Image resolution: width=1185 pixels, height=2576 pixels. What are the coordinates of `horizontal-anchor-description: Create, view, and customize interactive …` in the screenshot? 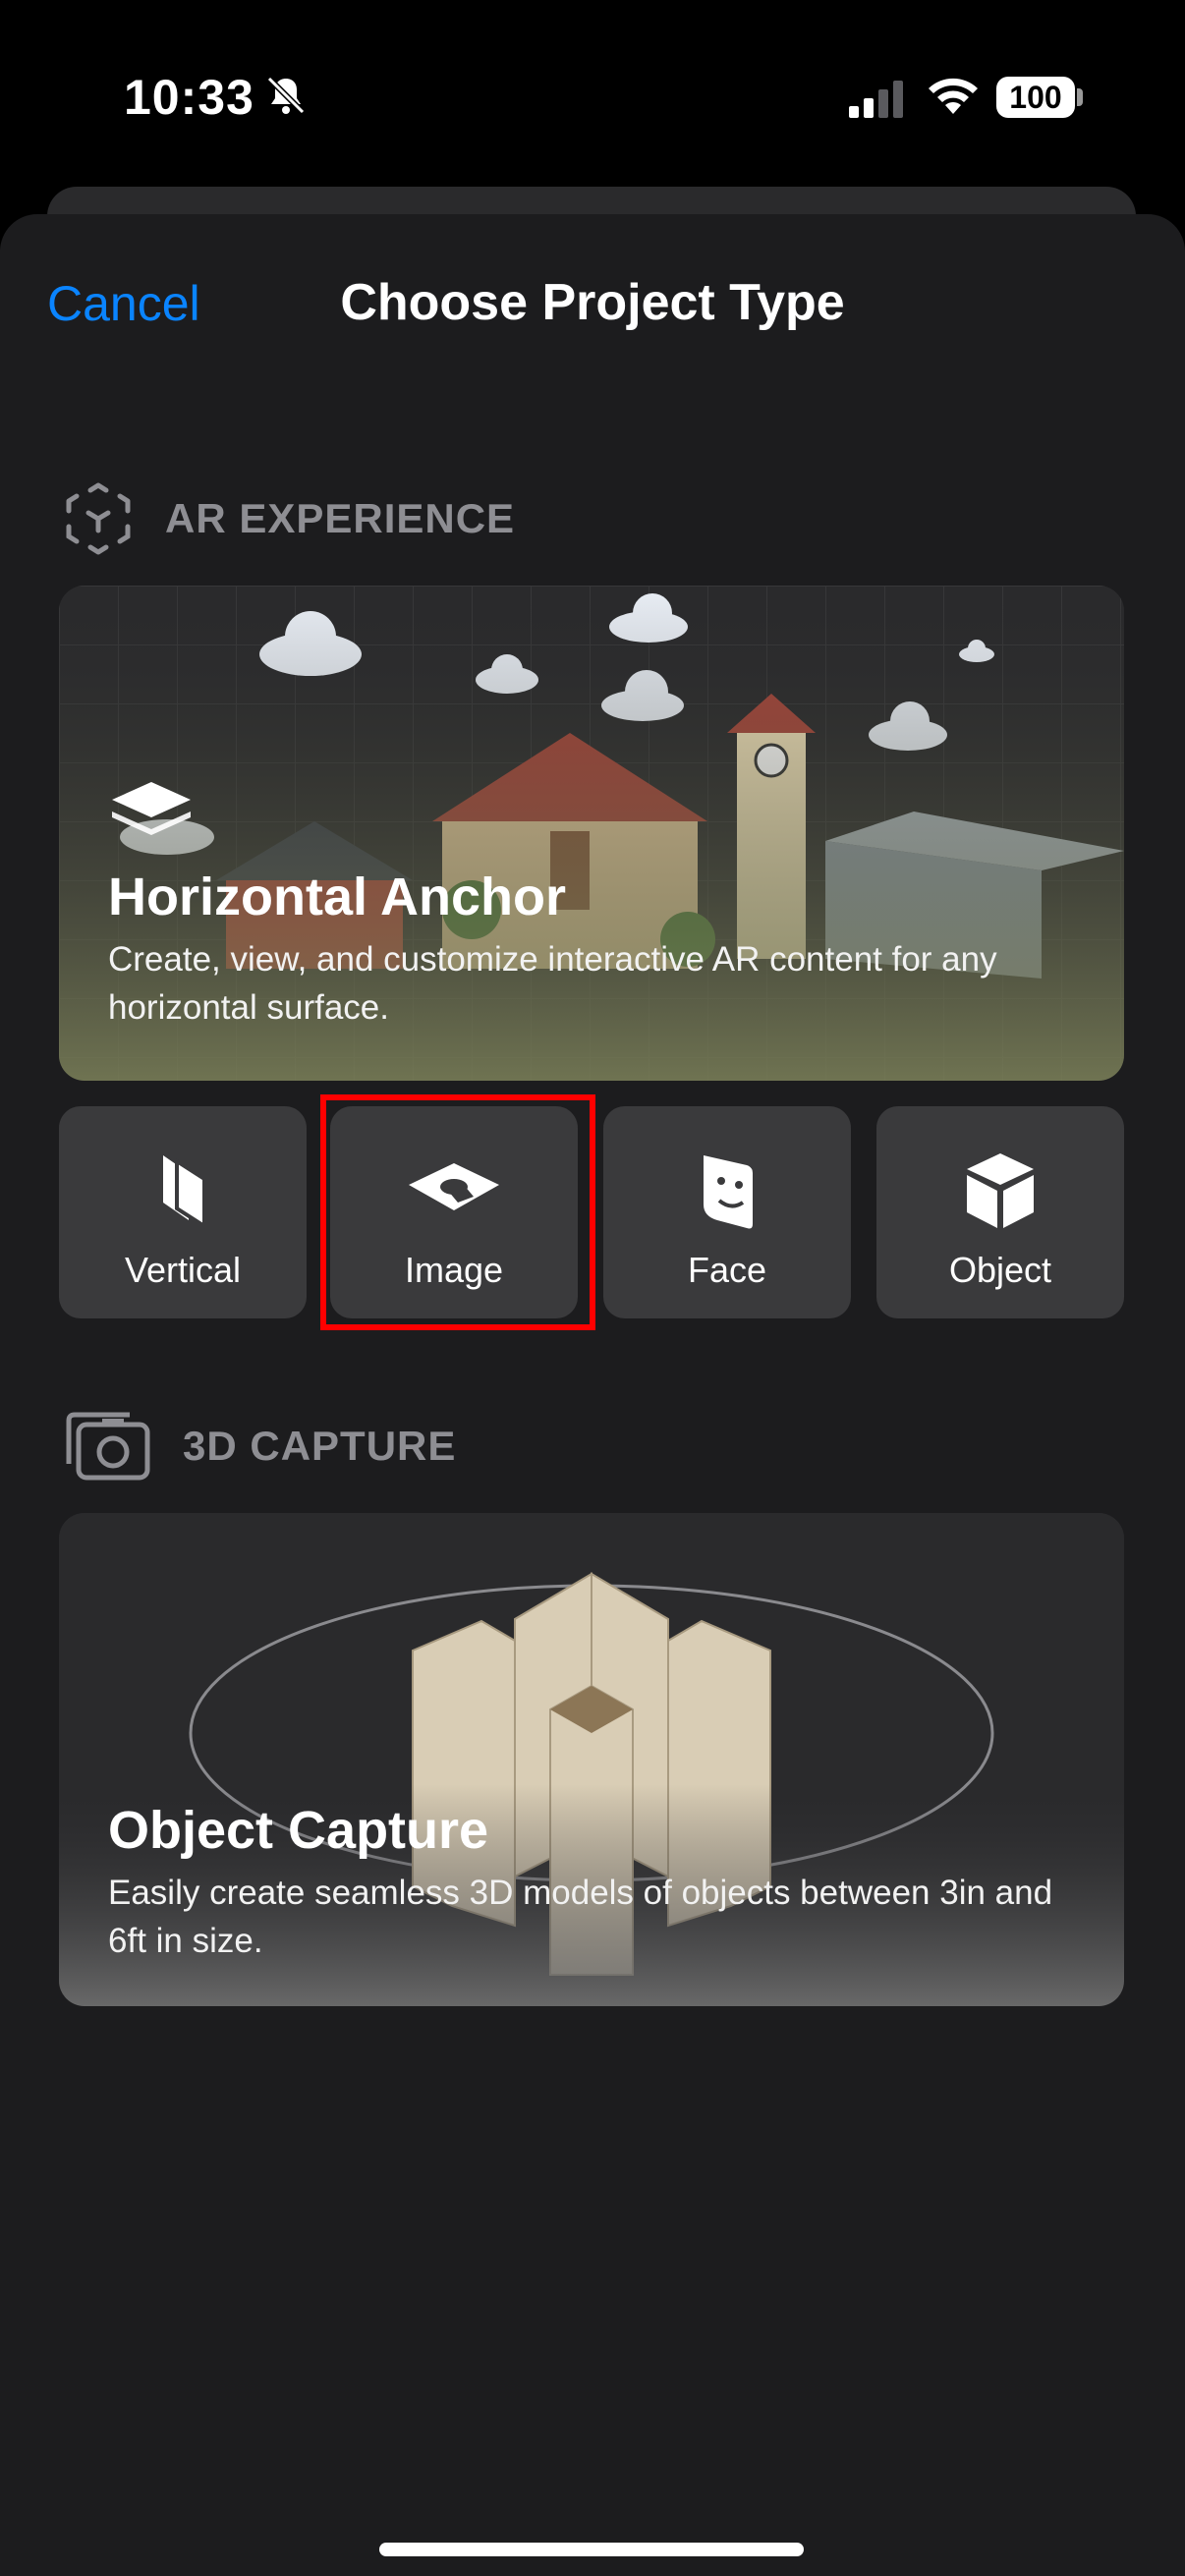 It's located at (552, 983).